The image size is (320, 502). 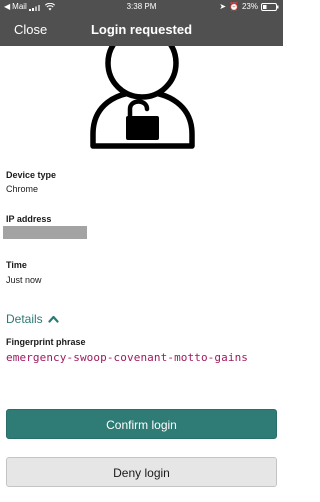 I want to click on details-label: Details, so click(x=24, y=319).